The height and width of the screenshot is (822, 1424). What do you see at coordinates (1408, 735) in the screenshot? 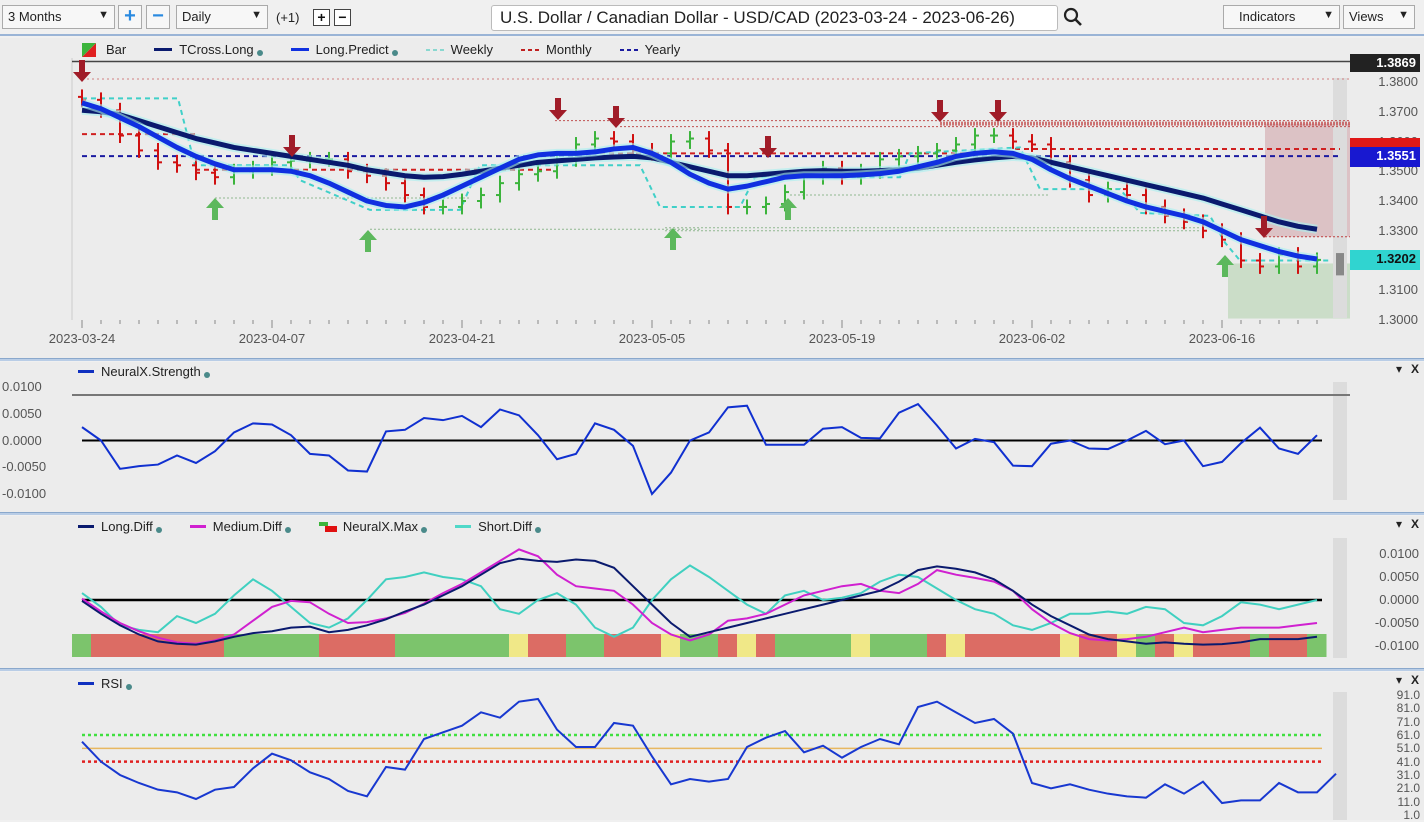
I see `rsi-tick-label: 61.0` at bounding box center [1408, 735].